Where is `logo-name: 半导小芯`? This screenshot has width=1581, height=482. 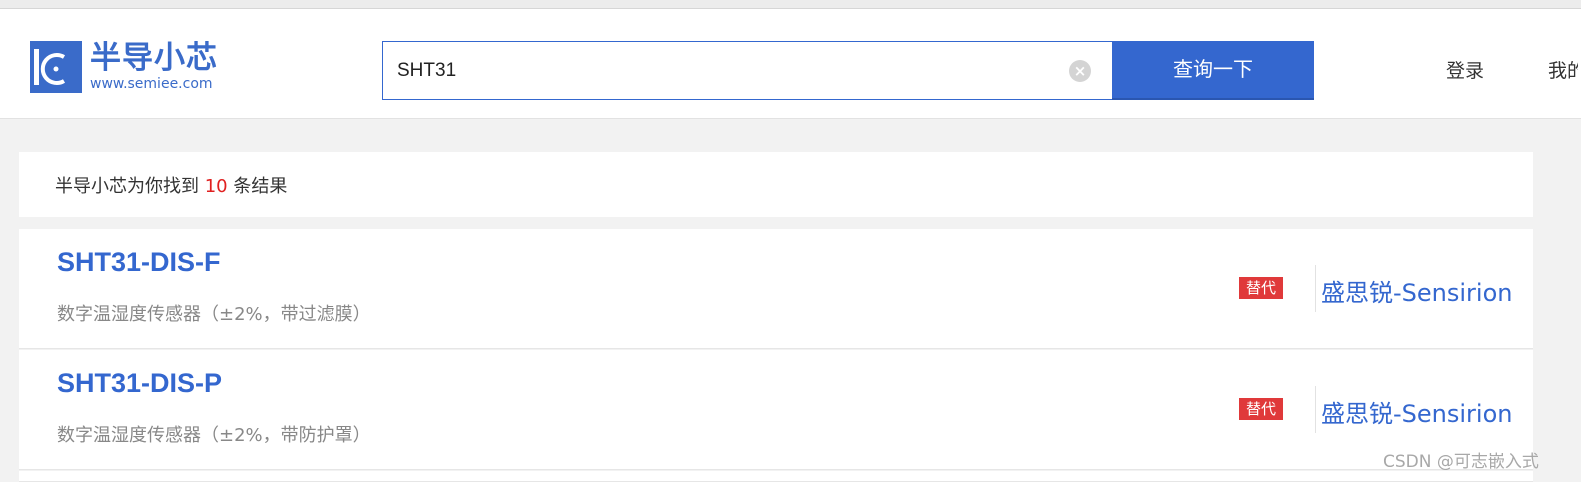
logo-name: 半导小芯 is located at coordinates (154, 58).